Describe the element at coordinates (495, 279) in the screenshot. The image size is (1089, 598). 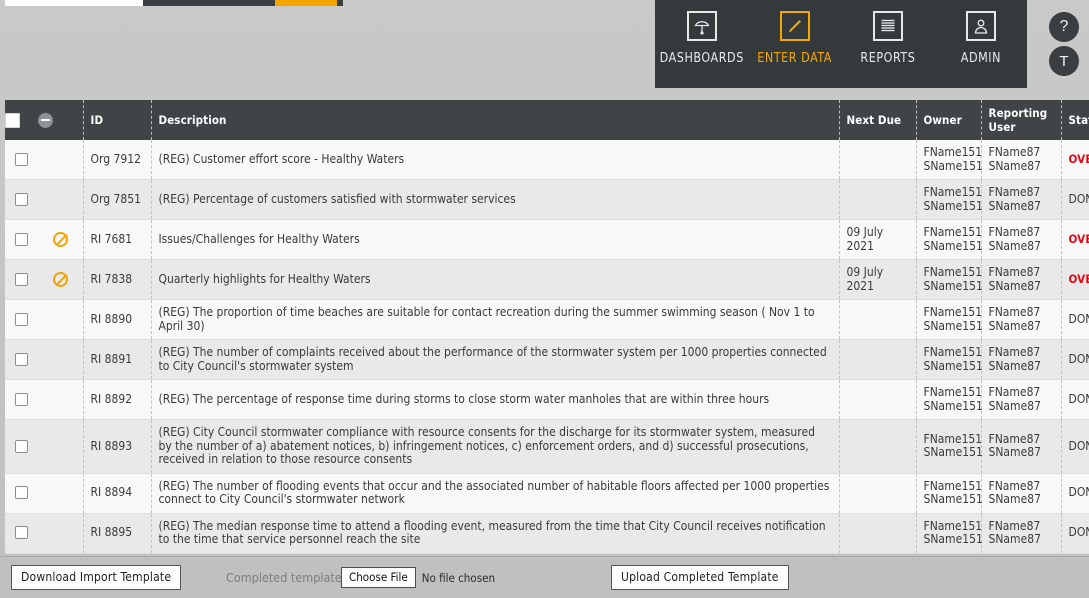
I see `row-description-cell: Quarterly highlights for Healthy Waters` at that location.